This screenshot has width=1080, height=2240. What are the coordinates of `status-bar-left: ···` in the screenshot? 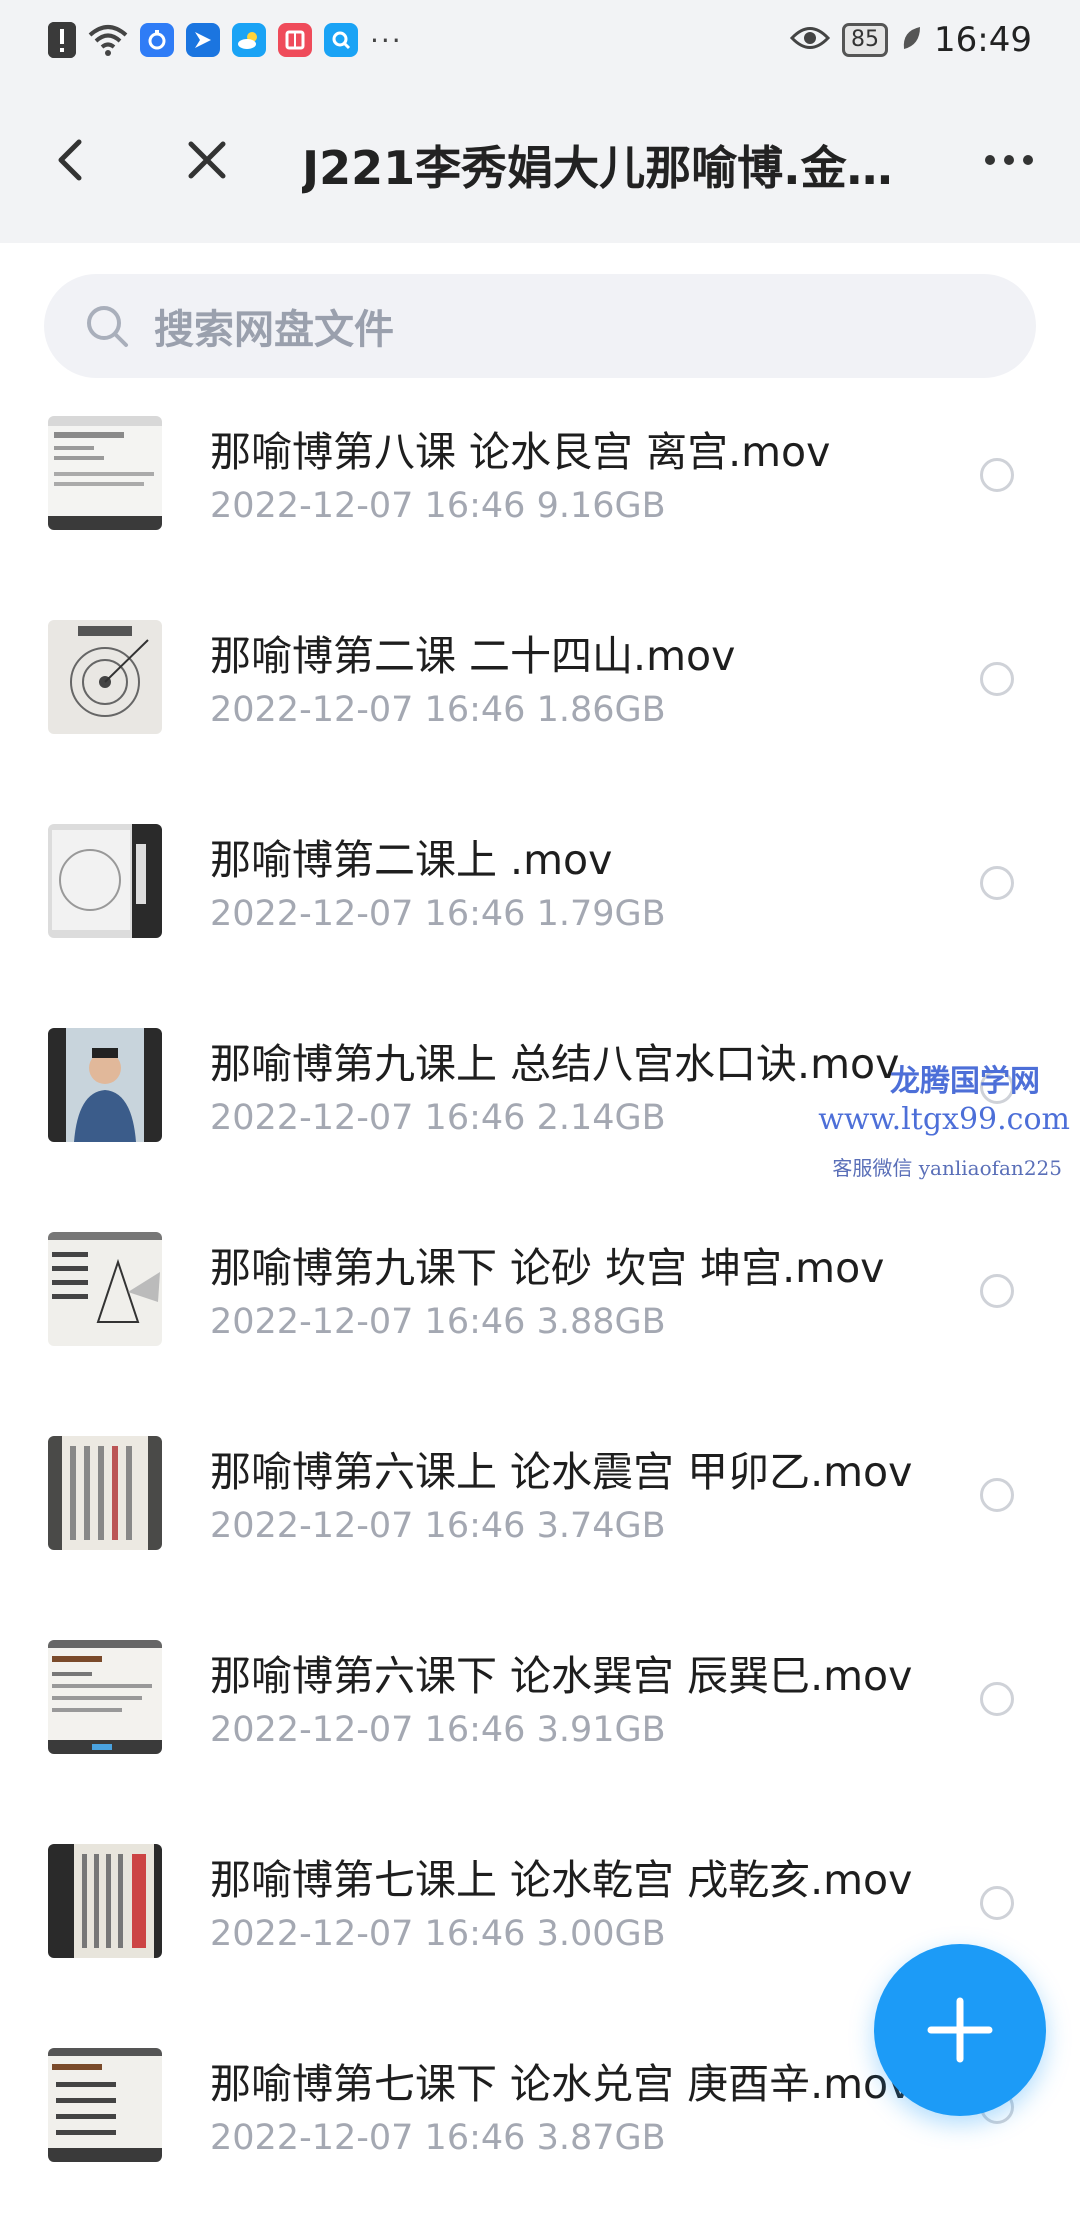 It's located at (225, 40).